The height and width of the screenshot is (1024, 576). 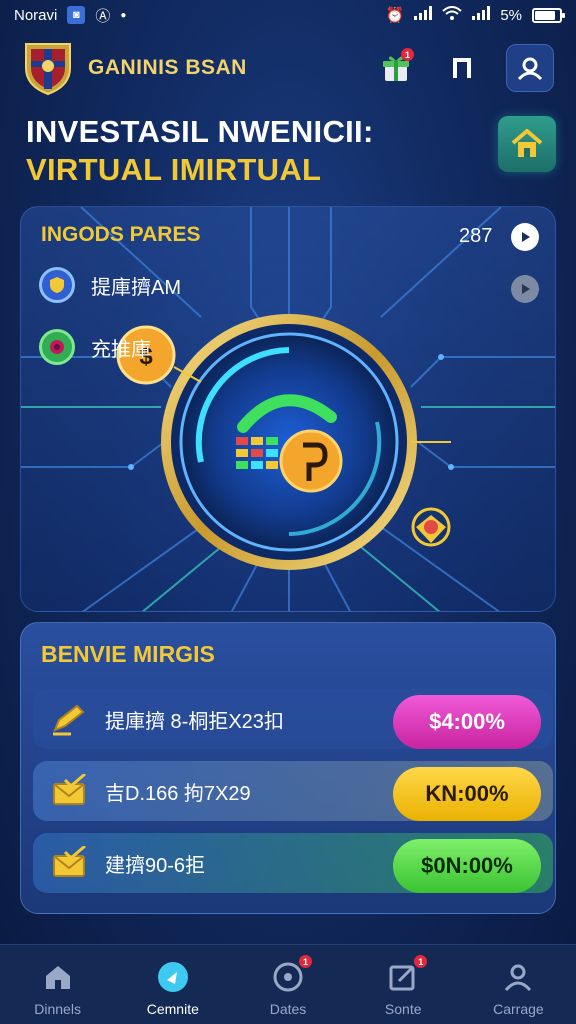 I want to click on music-button, so click(x=462, y=68).